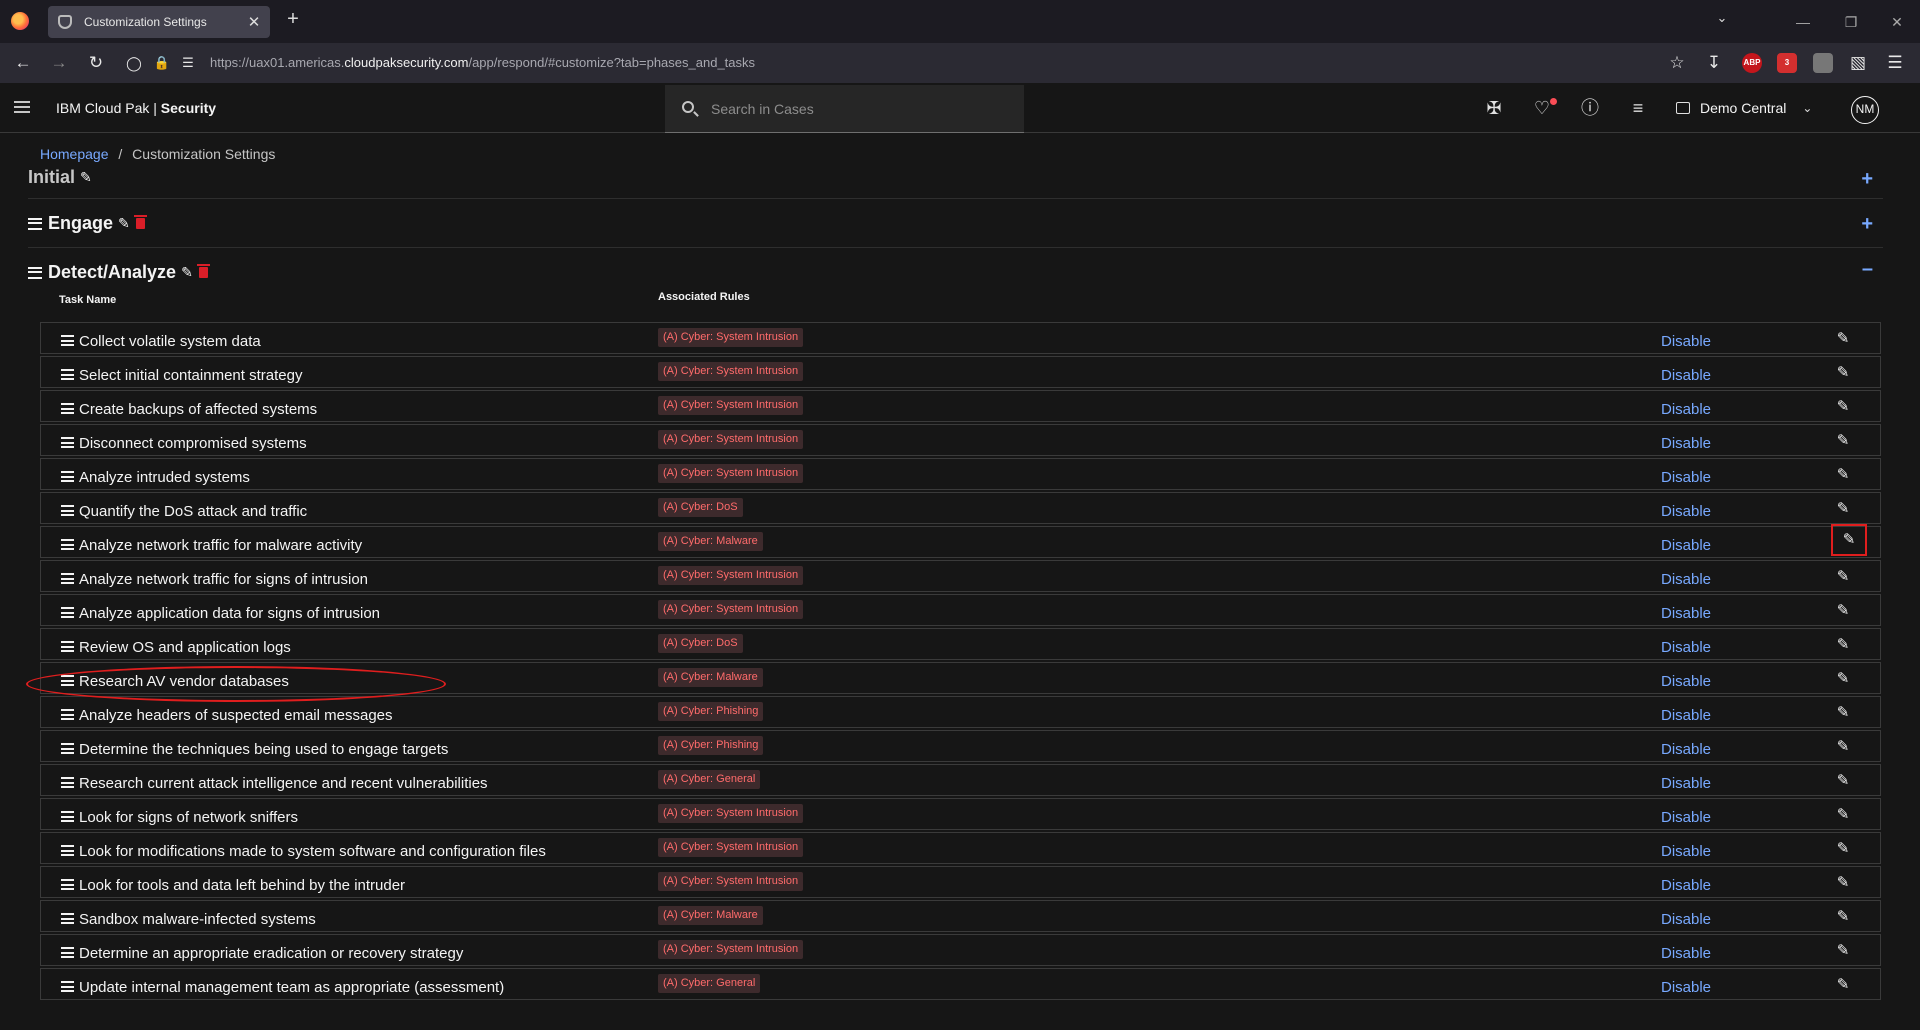  I want to click on new-tab-button: +, so click(293, 19).